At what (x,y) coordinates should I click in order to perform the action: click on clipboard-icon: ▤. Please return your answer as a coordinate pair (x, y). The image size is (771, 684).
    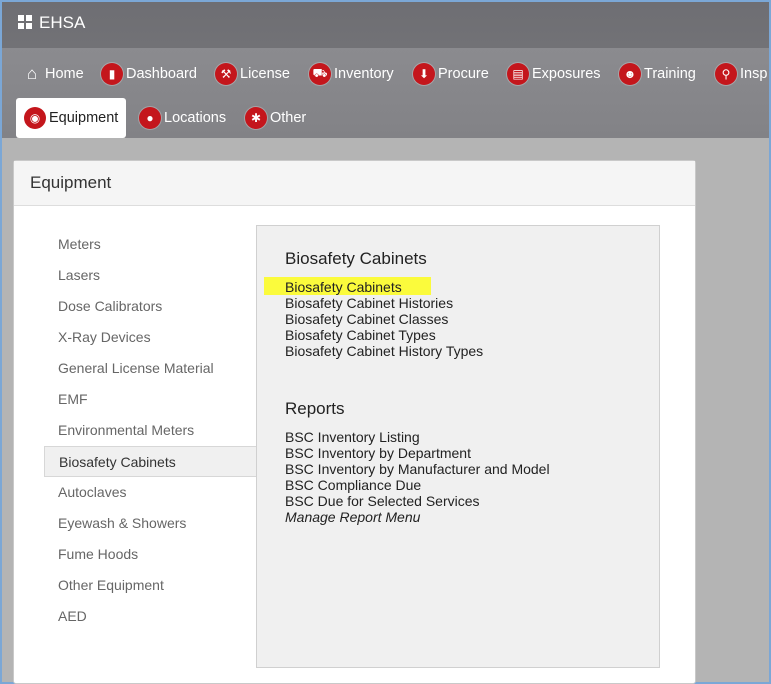
    Looking at the image, I should click on (518, 74).